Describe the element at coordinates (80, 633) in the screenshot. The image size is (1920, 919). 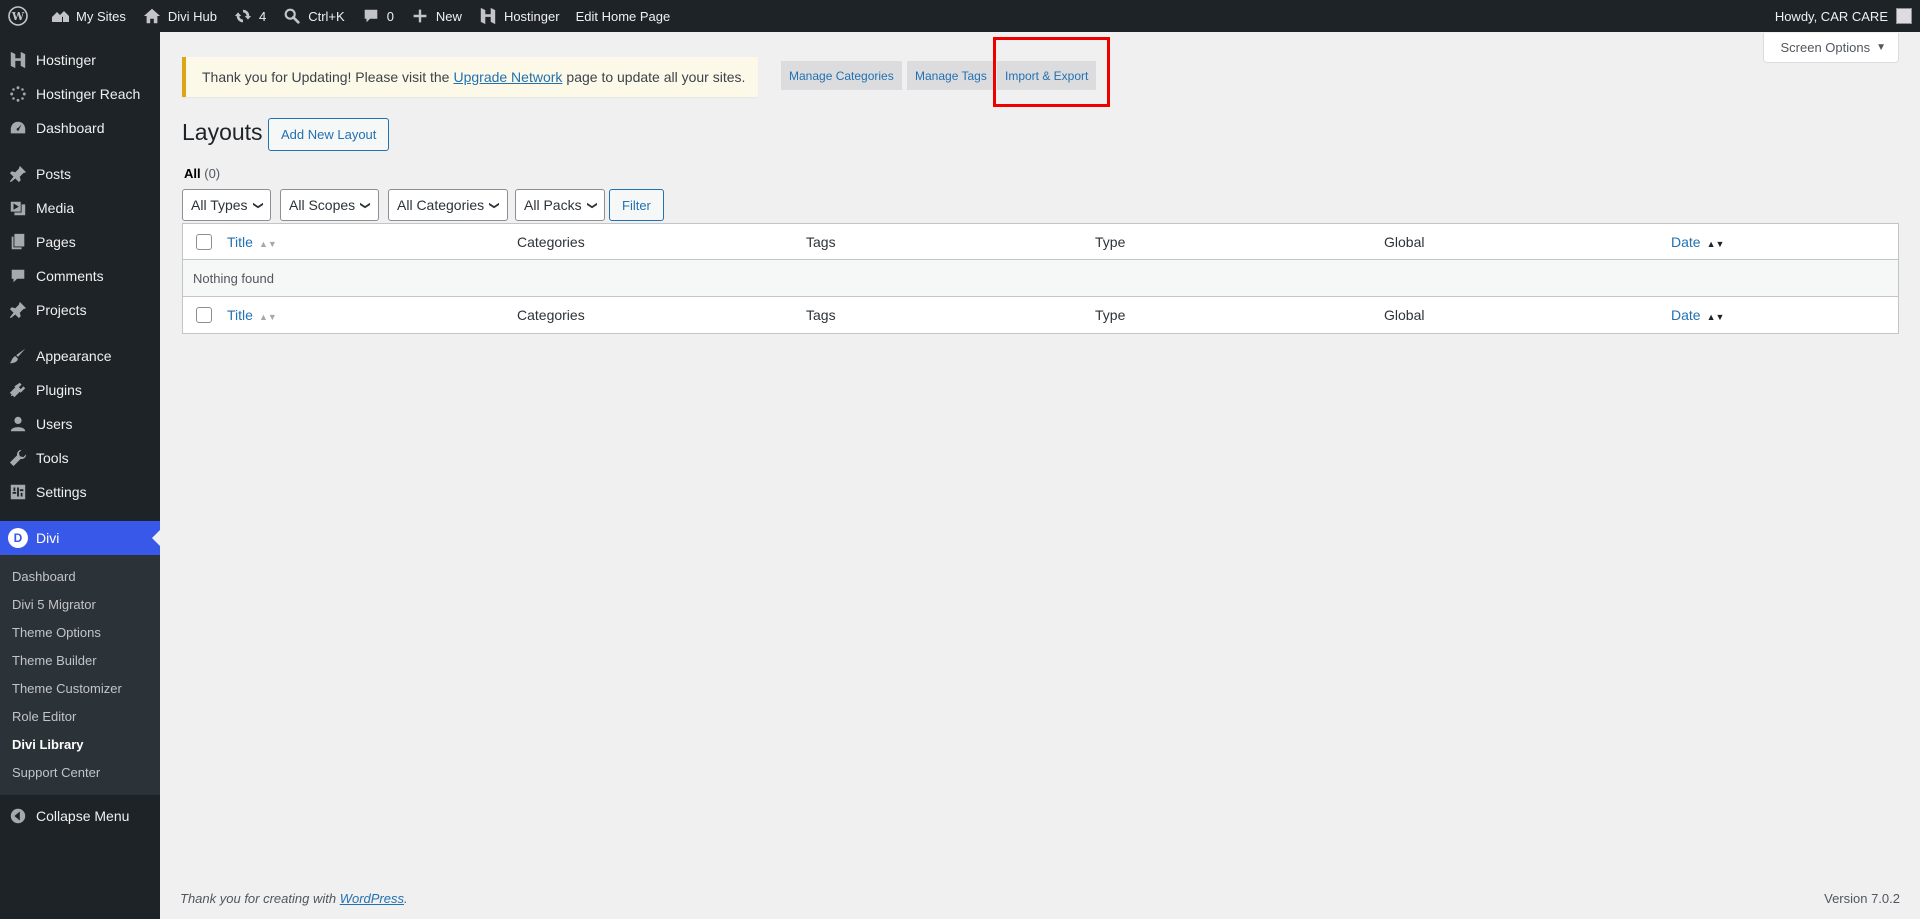
I see `submenu-item-theme-options: Theme Options` at that location.